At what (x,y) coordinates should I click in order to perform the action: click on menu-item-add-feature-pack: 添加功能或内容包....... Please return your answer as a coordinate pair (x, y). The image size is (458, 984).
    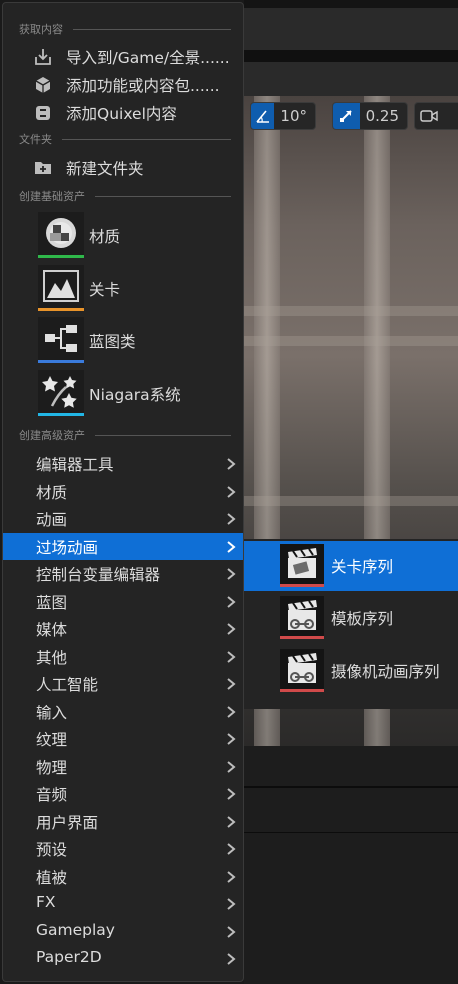
    Looking at the image, I should click on (123, 84).